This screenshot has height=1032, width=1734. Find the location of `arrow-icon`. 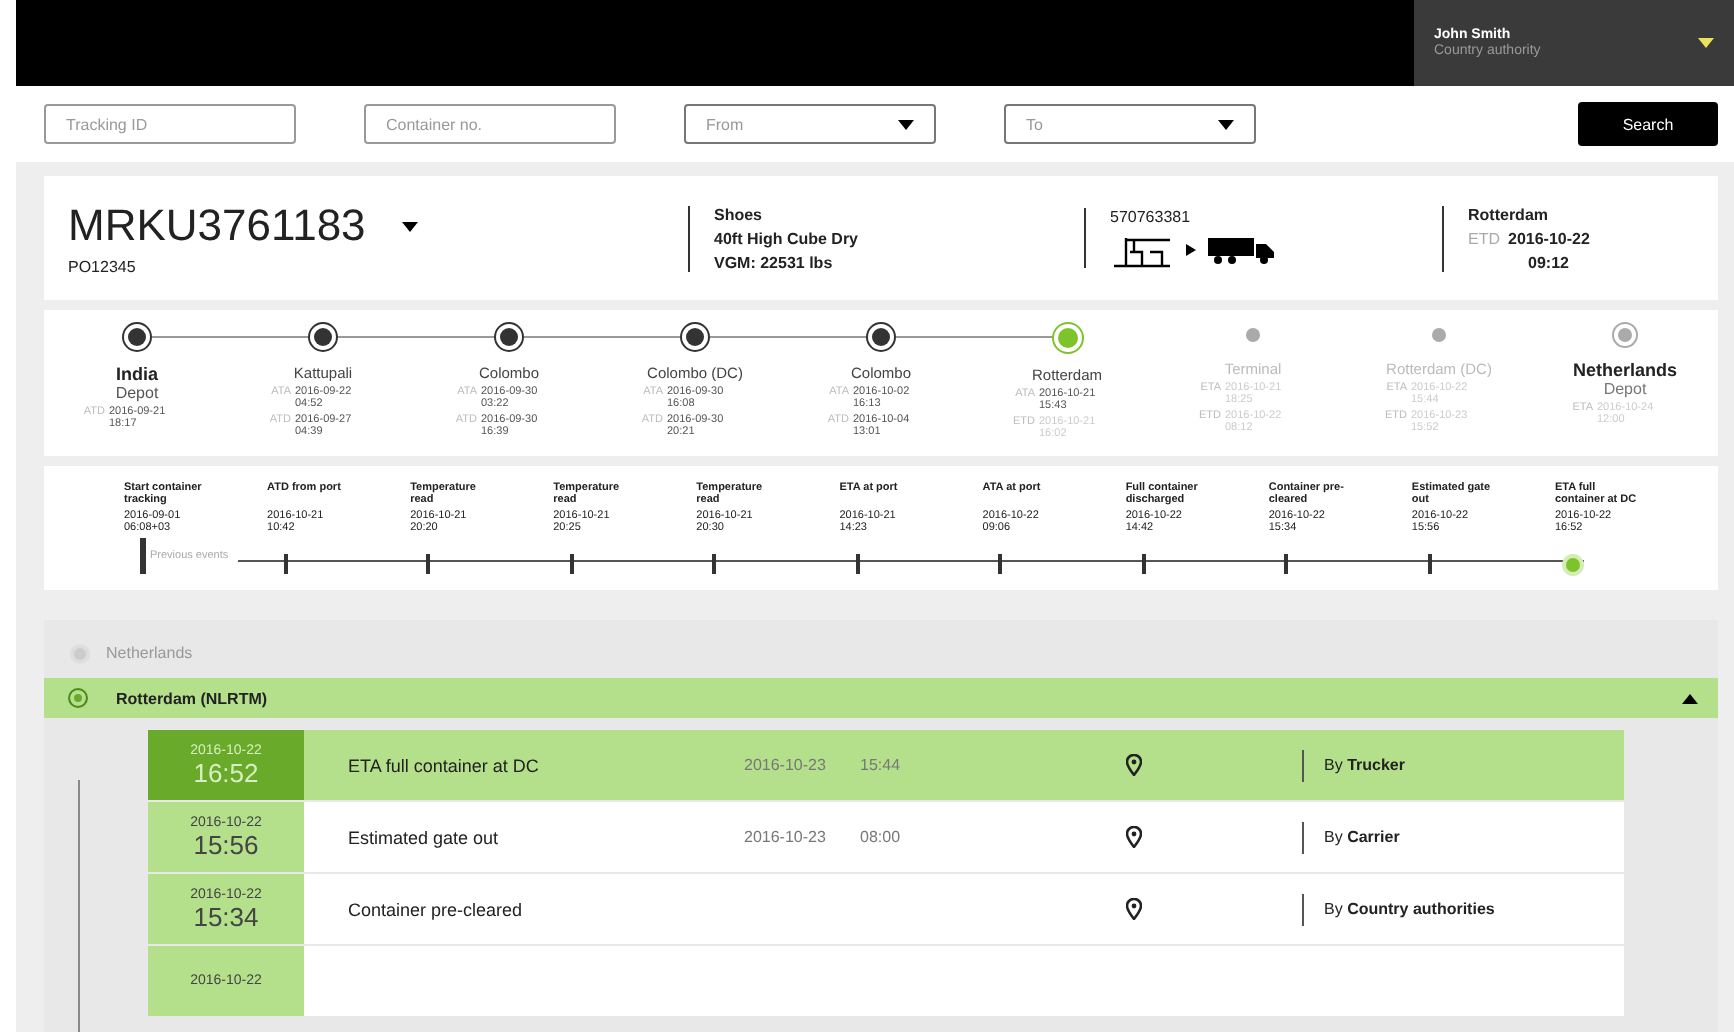

arrow-icon is located at coordinates (1191, 250).